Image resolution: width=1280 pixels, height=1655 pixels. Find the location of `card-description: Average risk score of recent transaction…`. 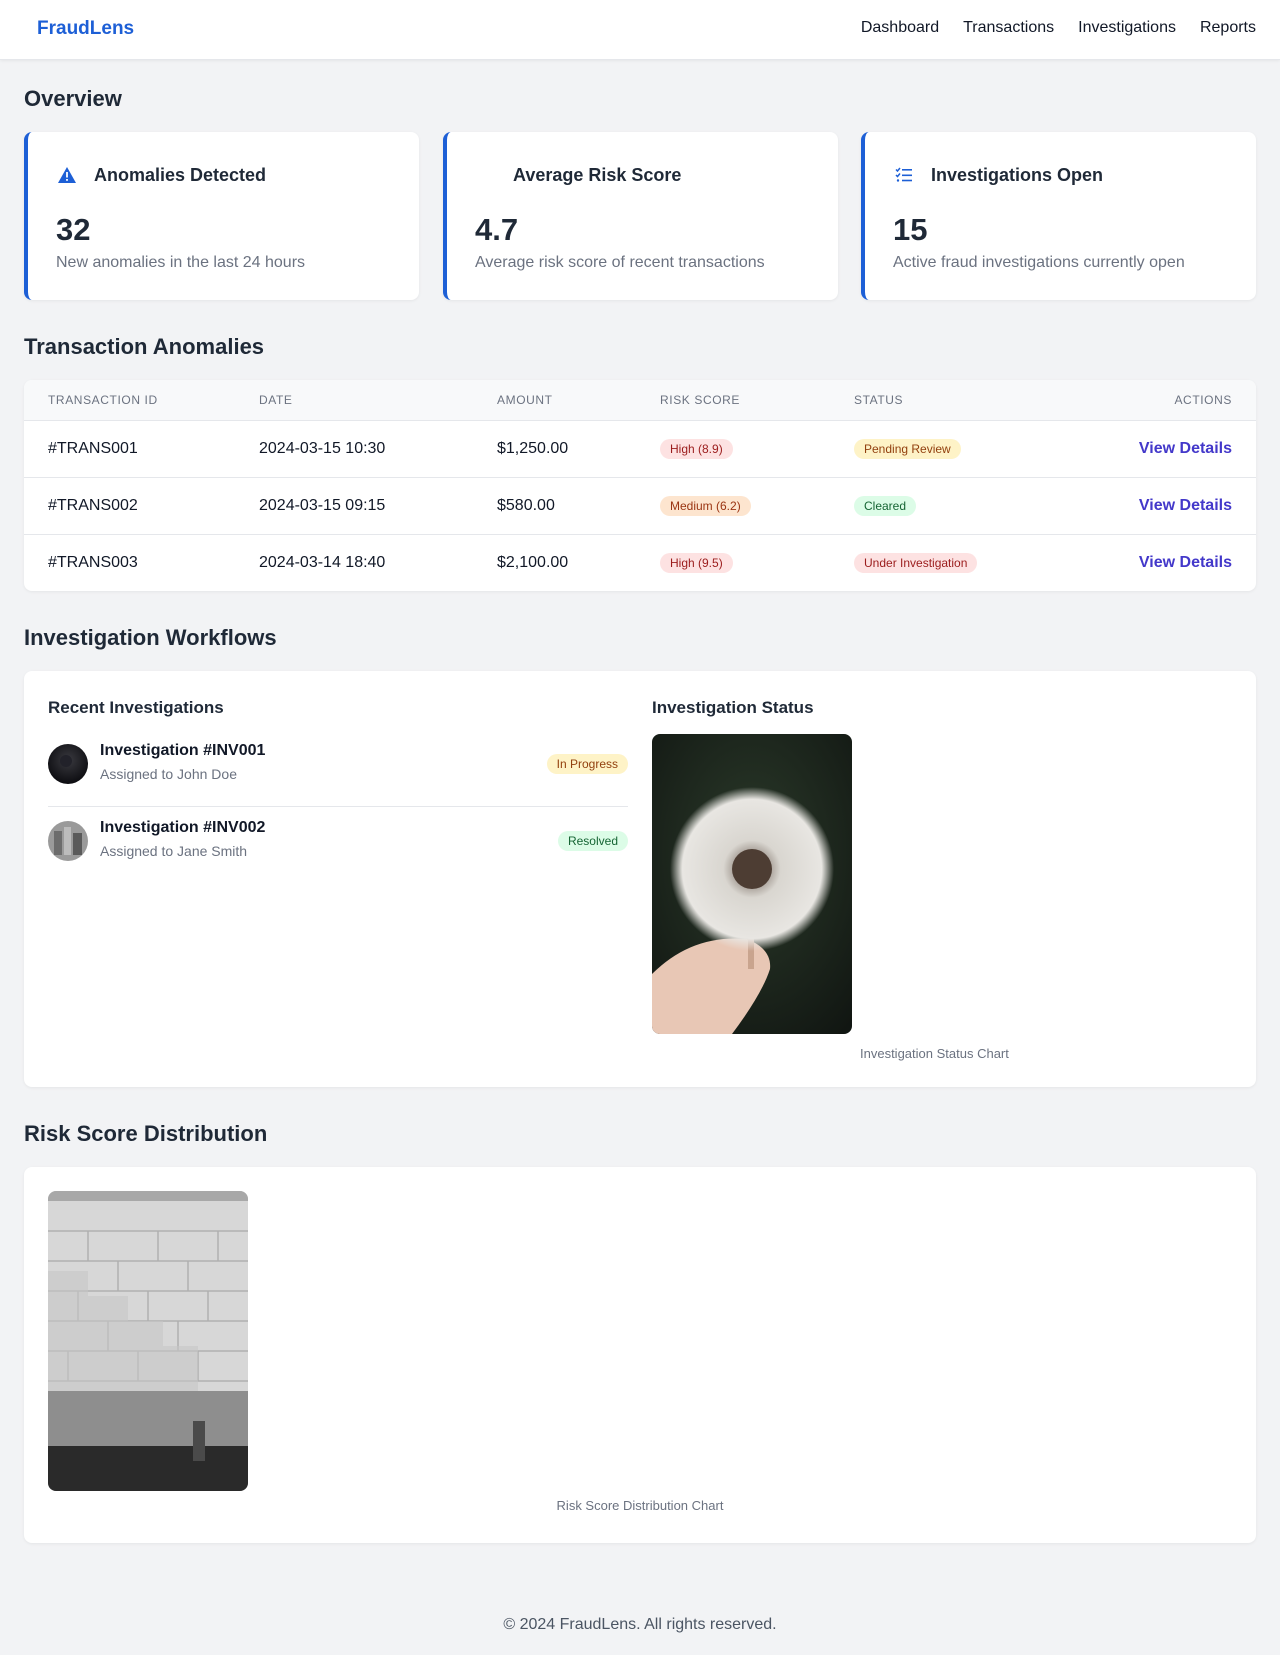

card-description: Average risk score of recent transaction… is located at coordinates (620, 262).